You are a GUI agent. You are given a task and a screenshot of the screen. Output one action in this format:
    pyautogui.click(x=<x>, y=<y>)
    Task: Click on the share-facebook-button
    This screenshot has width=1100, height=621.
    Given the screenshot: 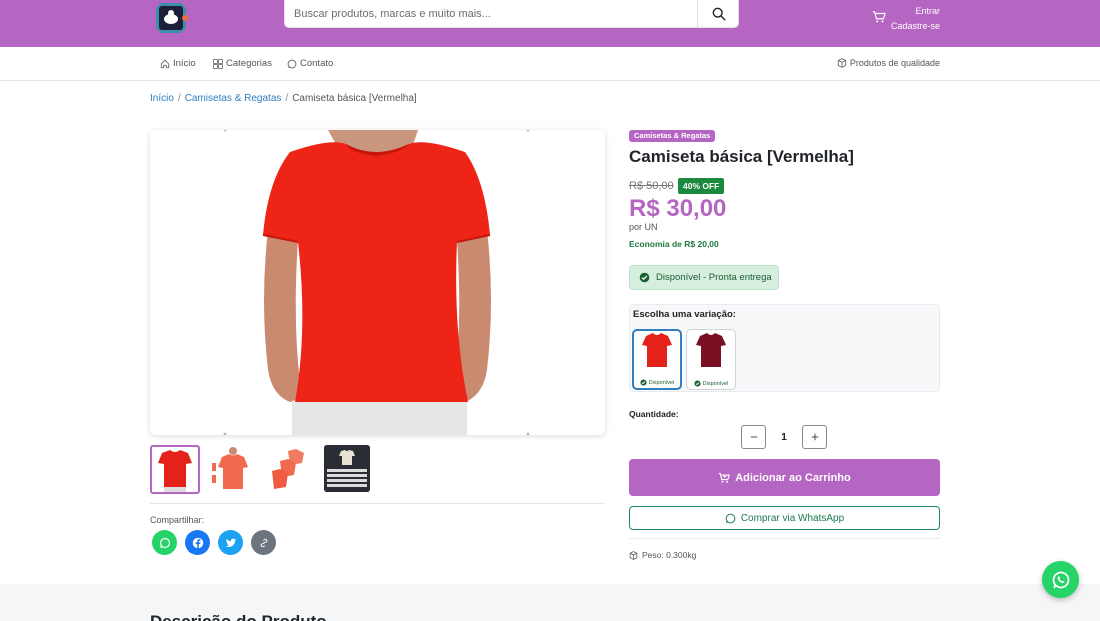 What is the action you would take?
    pyautogui.click(x=197, y=542)
    